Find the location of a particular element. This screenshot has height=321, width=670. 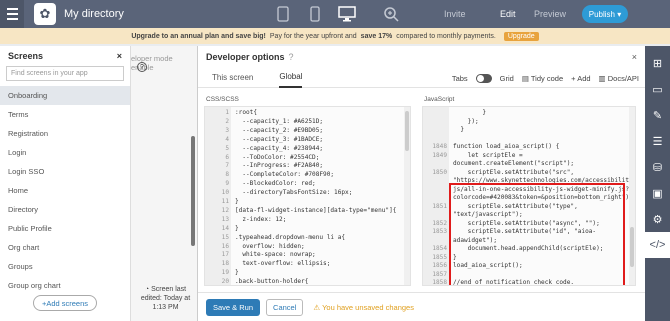

screen-item-login: Login is located at coordinates (65, 152).